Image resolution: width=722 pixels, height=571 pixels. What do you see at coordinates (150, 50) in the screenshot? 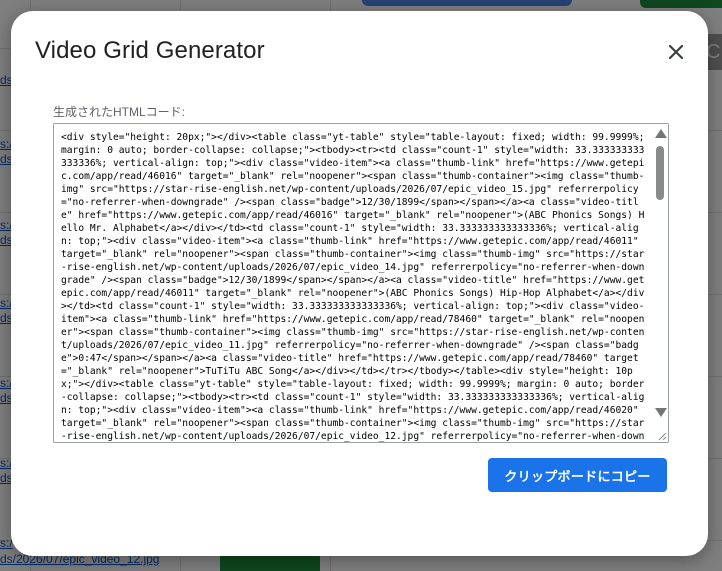
I see `dialog-title: Video Grid Generator` at bounding box center [150, 50].